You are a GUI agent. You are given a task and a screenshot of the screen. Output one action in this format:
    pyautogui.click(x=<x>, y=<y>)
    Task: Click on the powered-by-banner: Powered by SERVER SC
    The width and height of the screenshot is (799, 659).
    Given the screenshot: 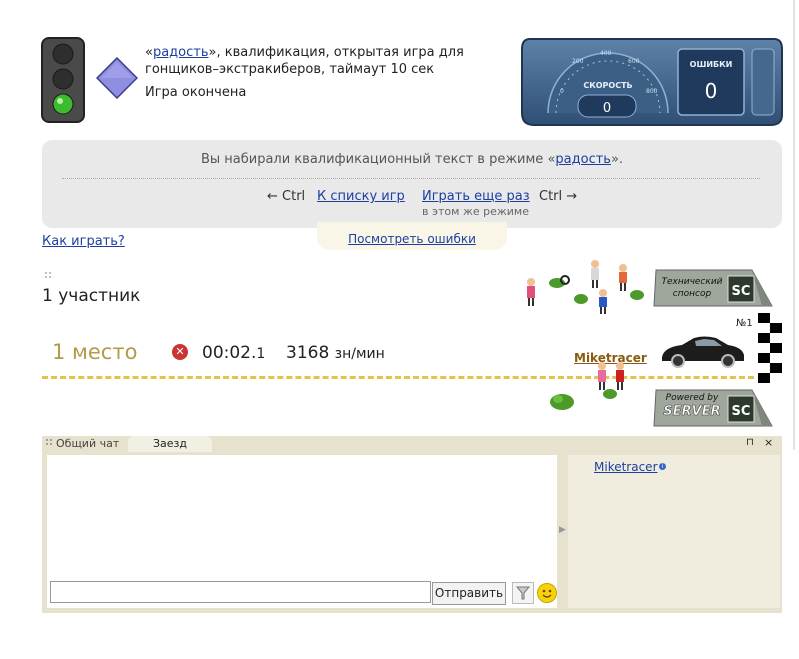 What is the action you would take?
    pyautogui.click(x=713, y=408)
    